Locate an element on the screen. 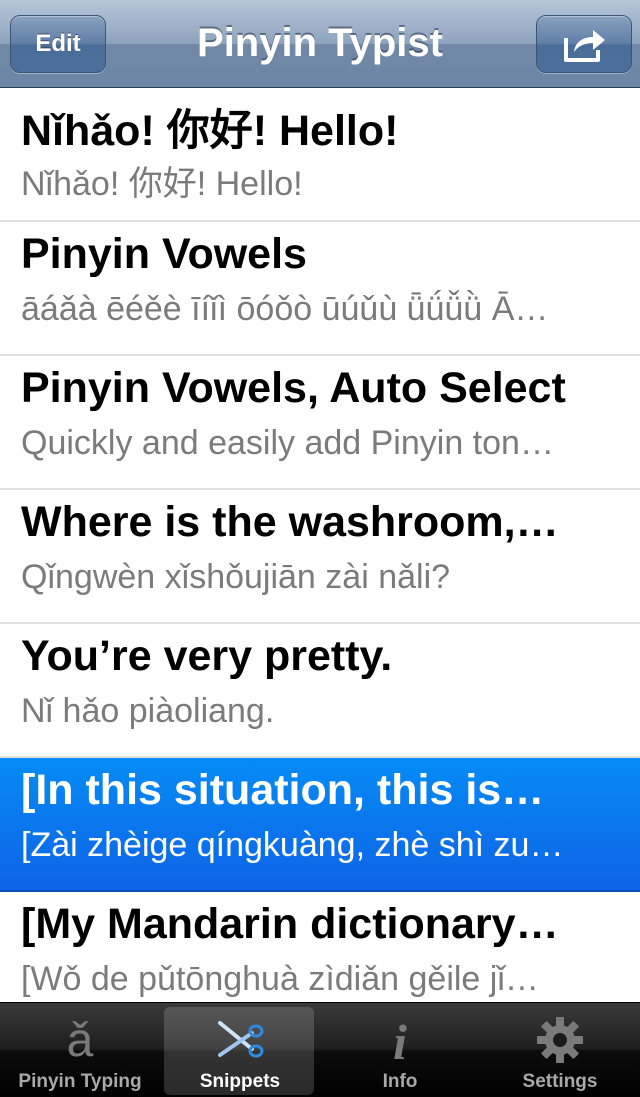 This screenshot has width=640, height=1097. tab-settings: Settings is located at coordinates (560, 1050).